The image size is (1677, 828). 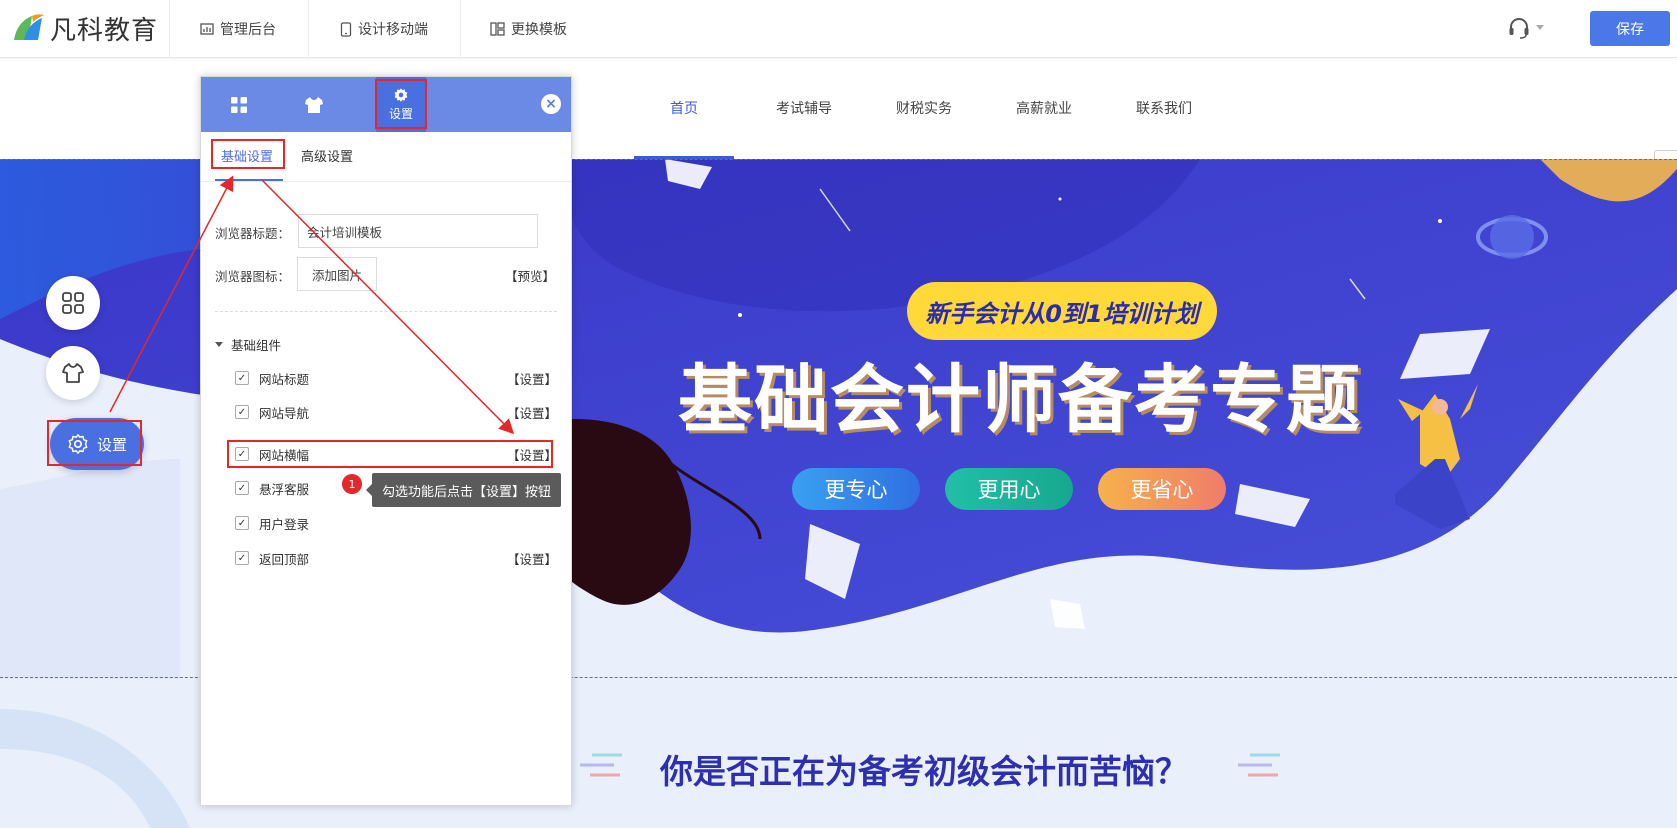 What do you see at coordinates (1009, 489) in the screenshot?
I see `banner-button-care: 更用心` at bounding box center [1009, 489].